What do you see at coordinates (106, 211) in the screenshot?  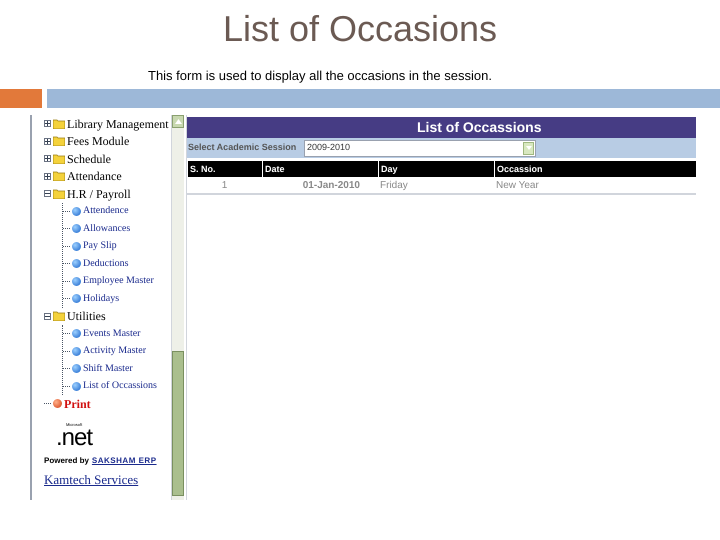 I see `tree-item: Attendence` at bounding box center [106, 211].